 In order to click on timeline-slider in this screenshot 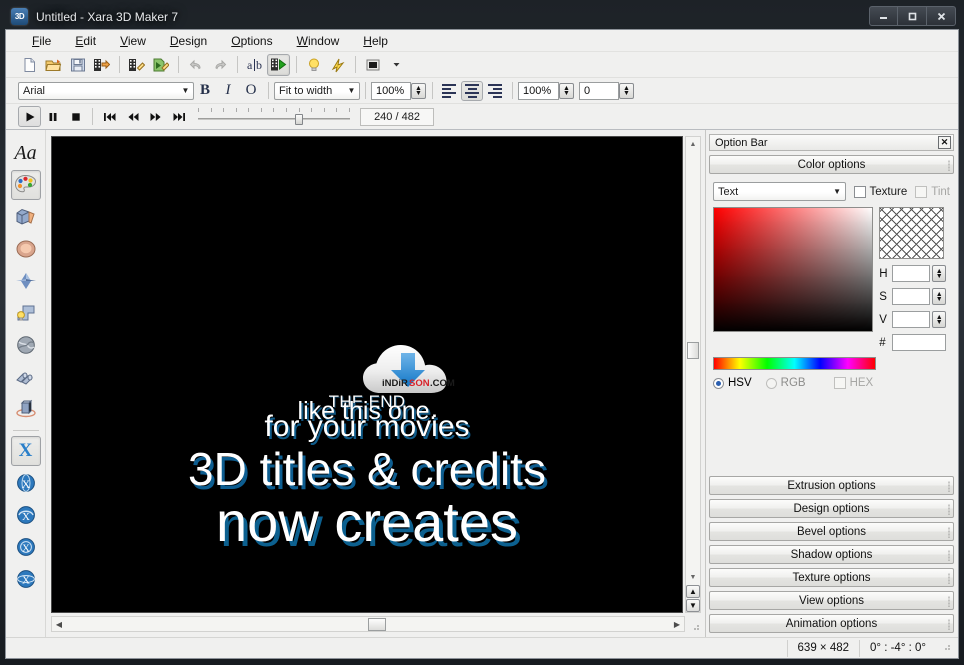, I will do `click(274, 116)`.